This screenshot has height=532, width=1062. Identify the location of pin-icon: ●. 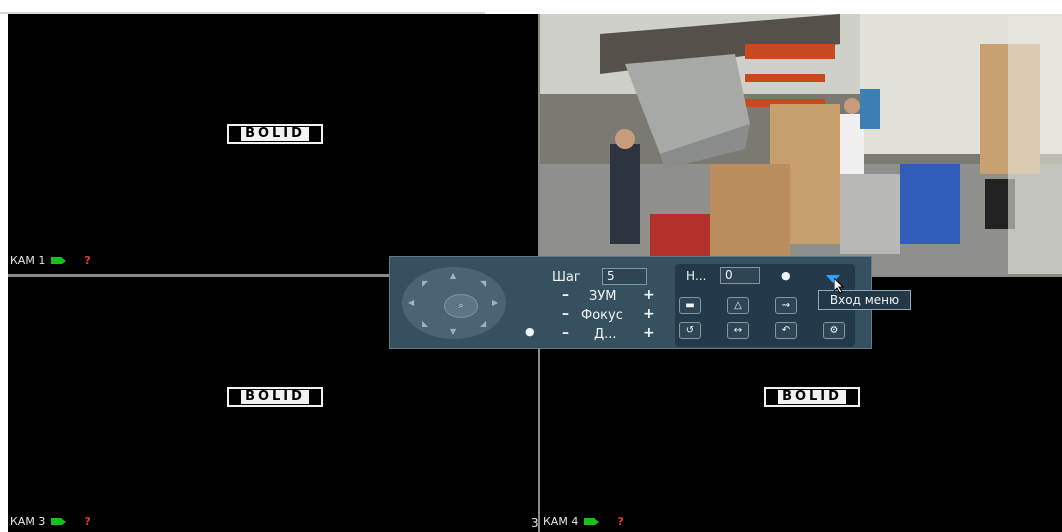
(786, 275).